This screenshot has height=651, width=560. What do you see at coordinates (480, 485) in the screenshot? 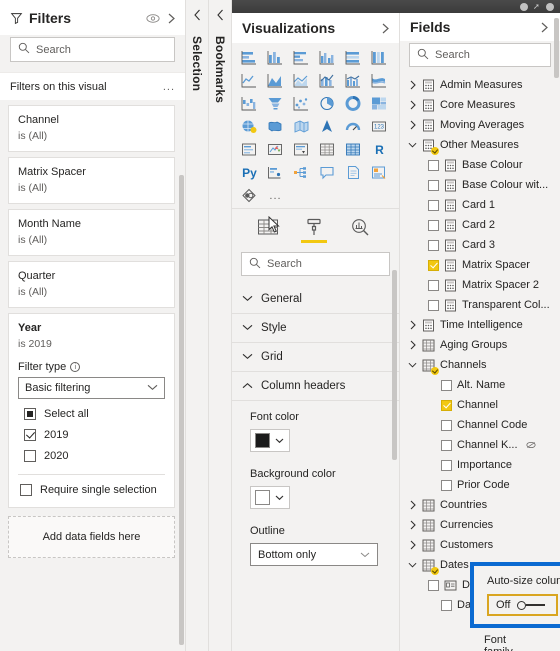
I see `field-row: Prior Code` at bounding box center [480, 485].